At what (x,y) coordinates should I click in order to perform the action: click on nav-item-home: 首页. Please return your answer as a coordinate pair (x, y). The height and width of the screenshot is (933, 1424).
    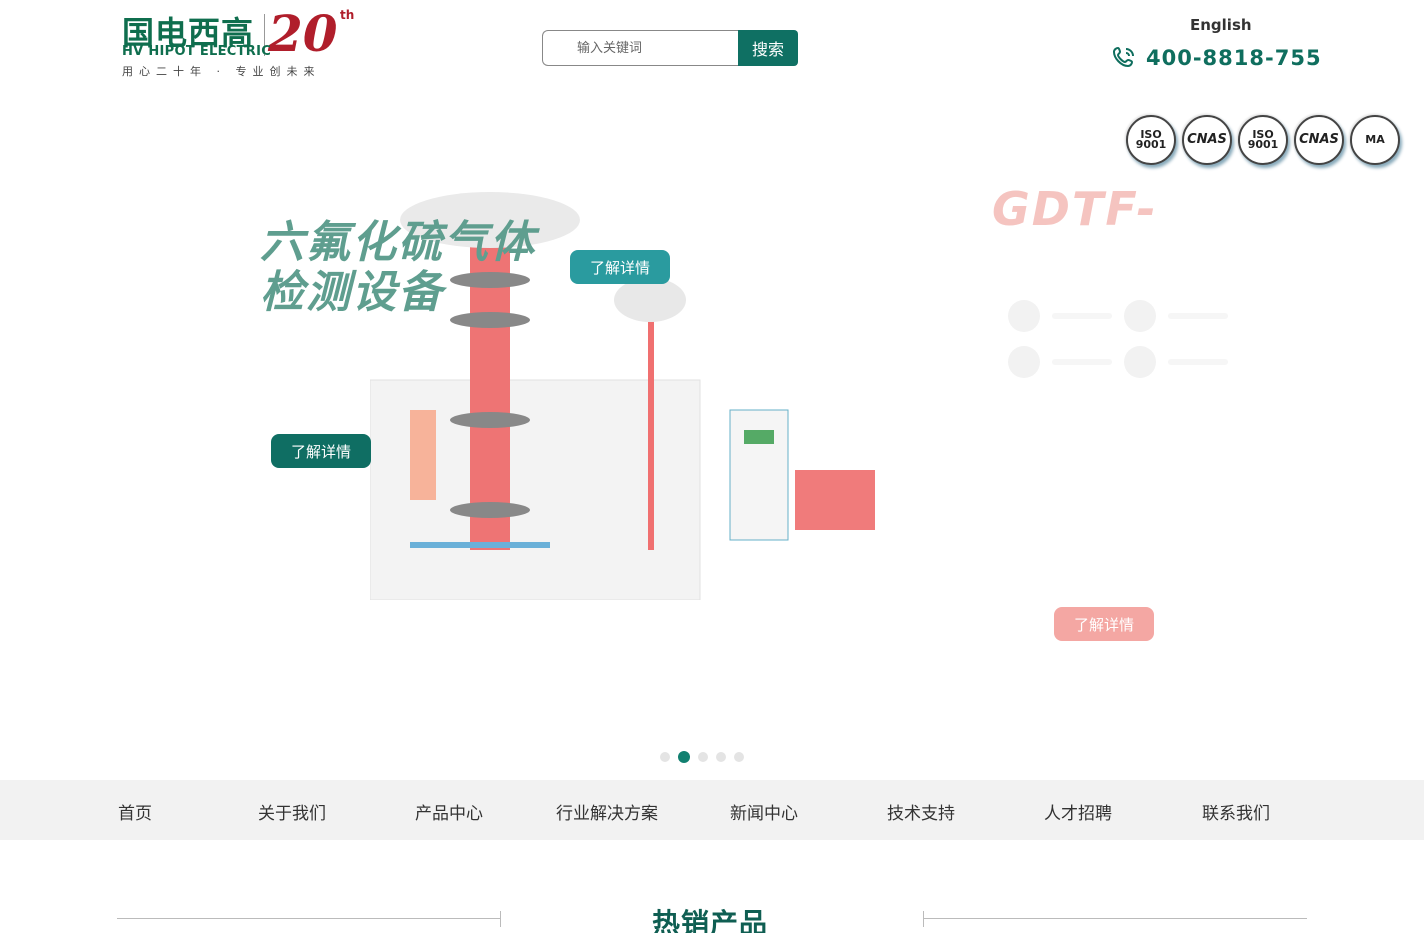
    Looking at the image, I should click on (135, 811).